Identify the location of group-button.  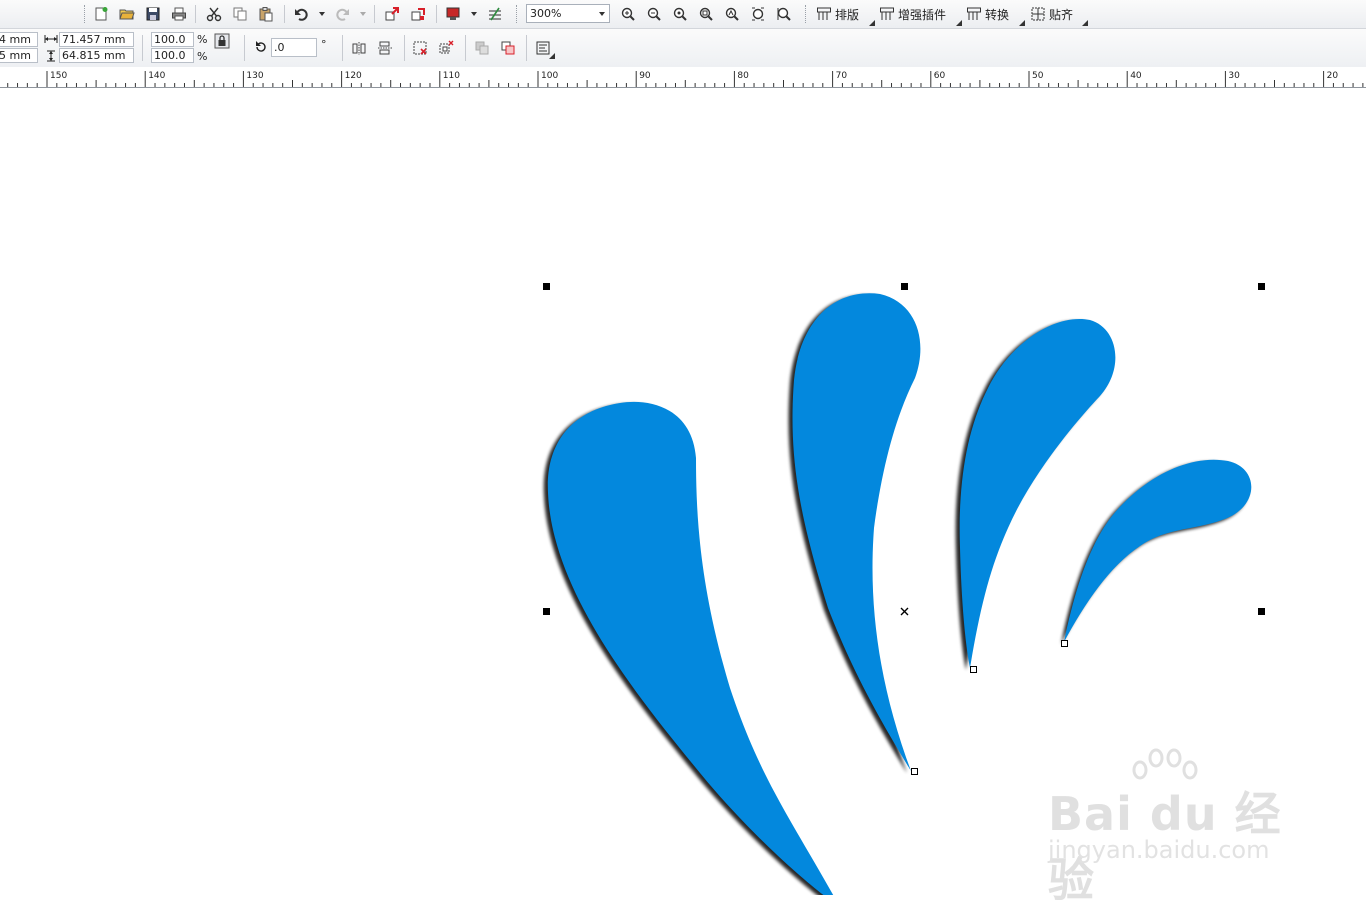
(420, 48).